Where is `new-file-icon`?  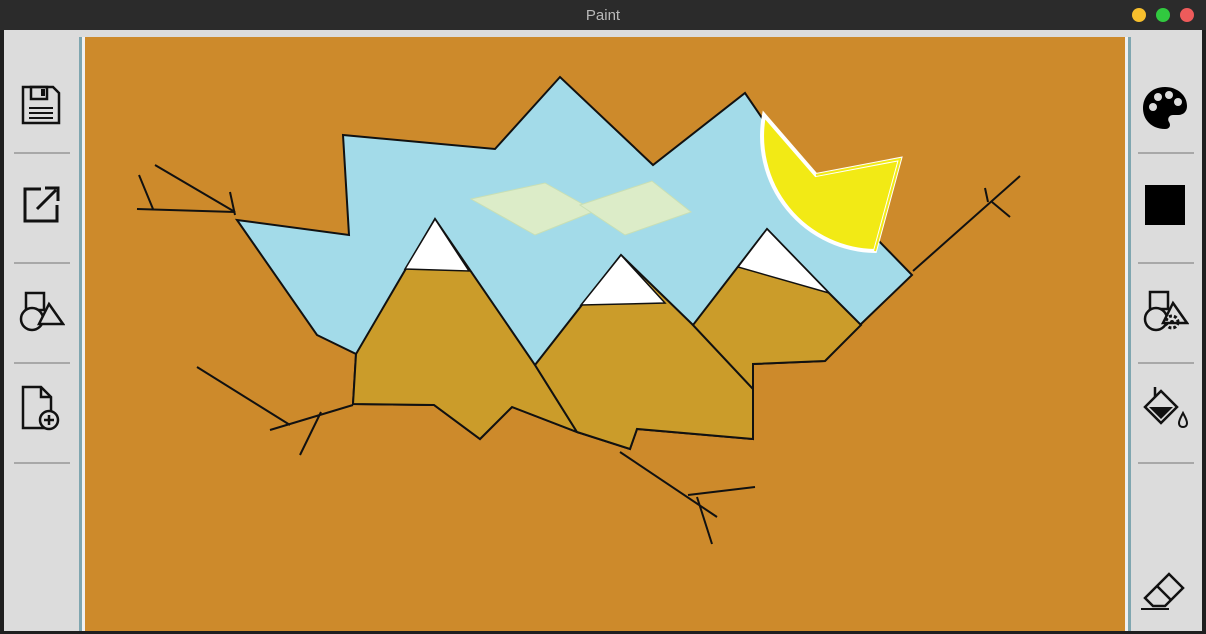 new-file-icon is located at coordinates (40, 408).